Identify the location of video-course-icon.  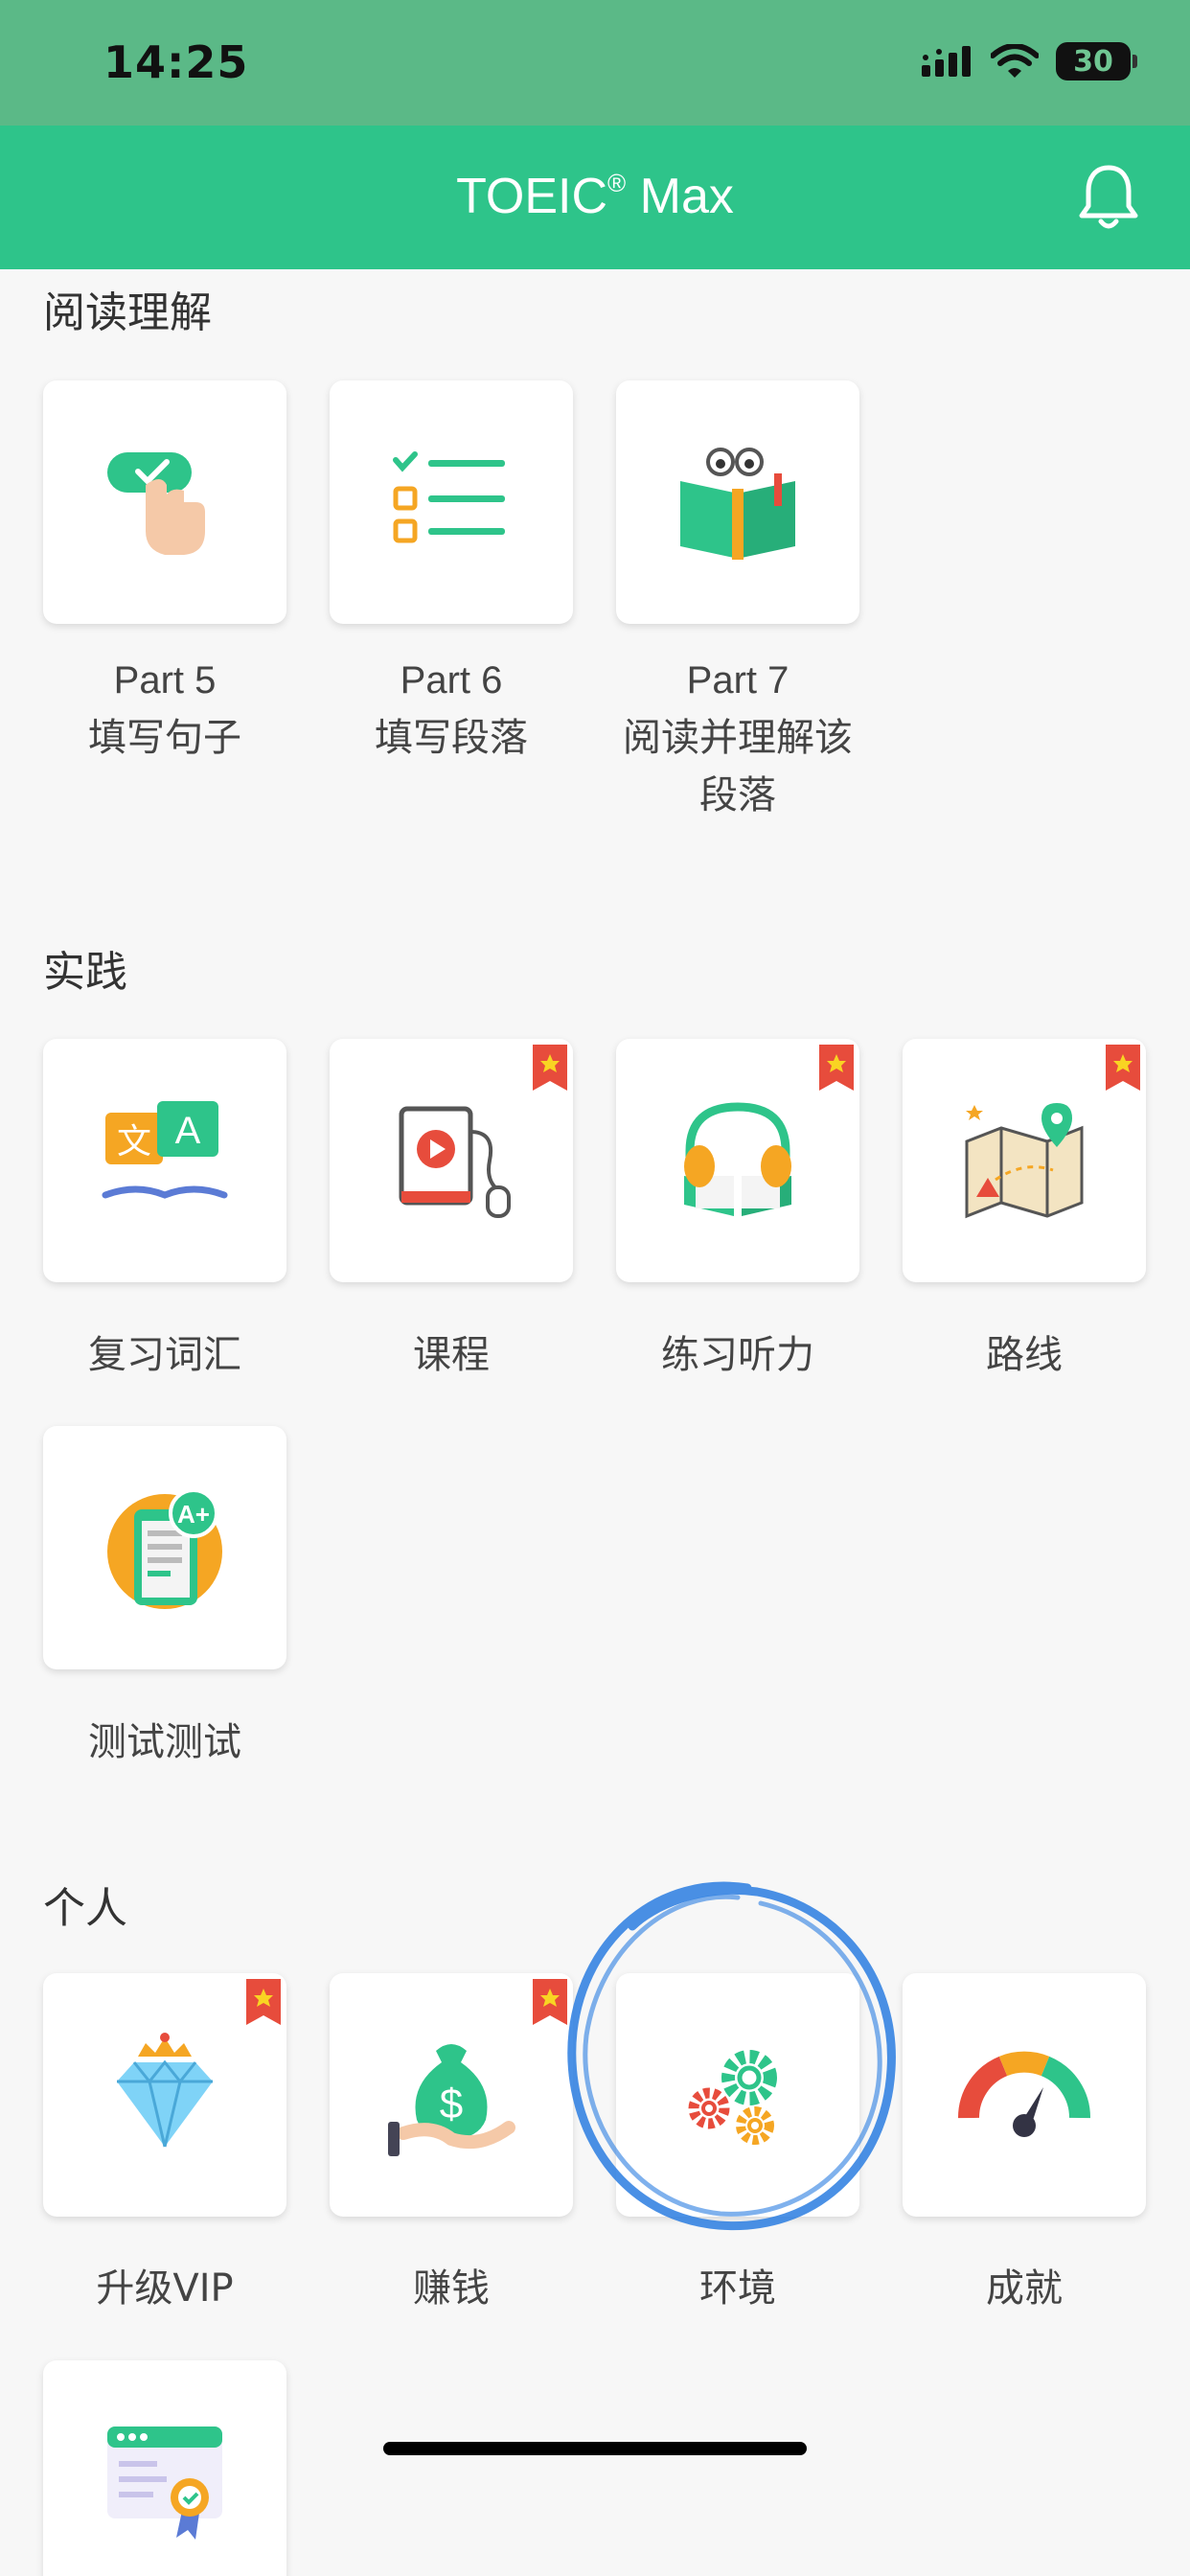
(455, 1162).